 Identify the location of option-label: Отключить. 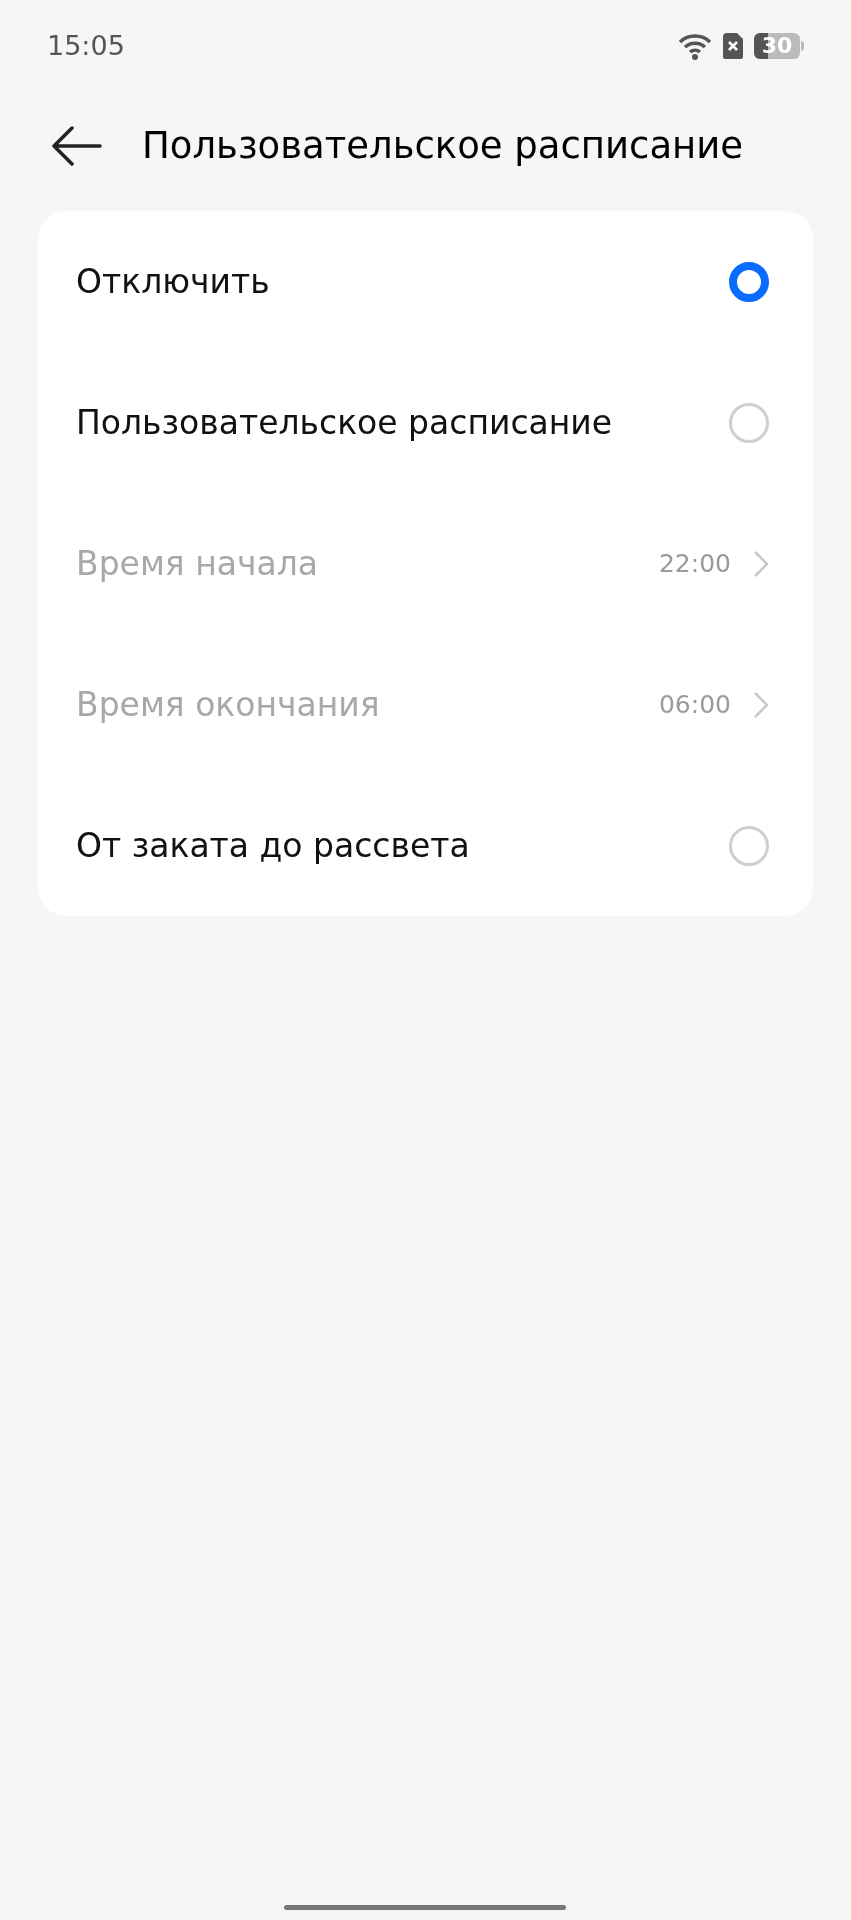
(173, 281).